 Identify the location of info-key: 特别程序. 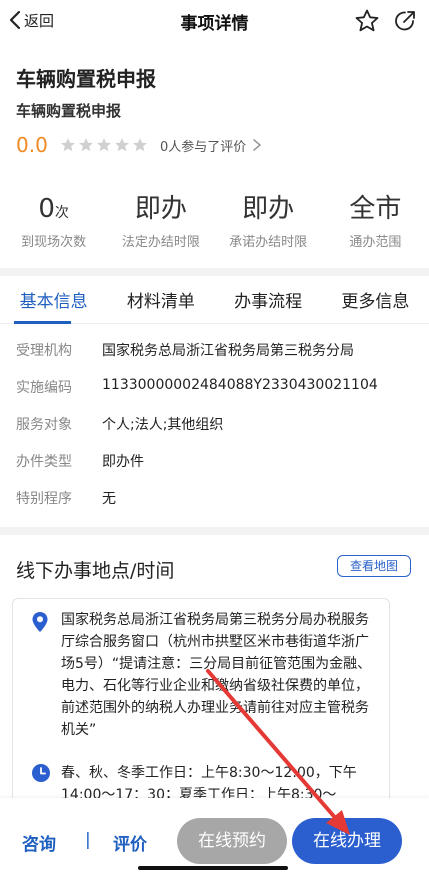
(44, 499).